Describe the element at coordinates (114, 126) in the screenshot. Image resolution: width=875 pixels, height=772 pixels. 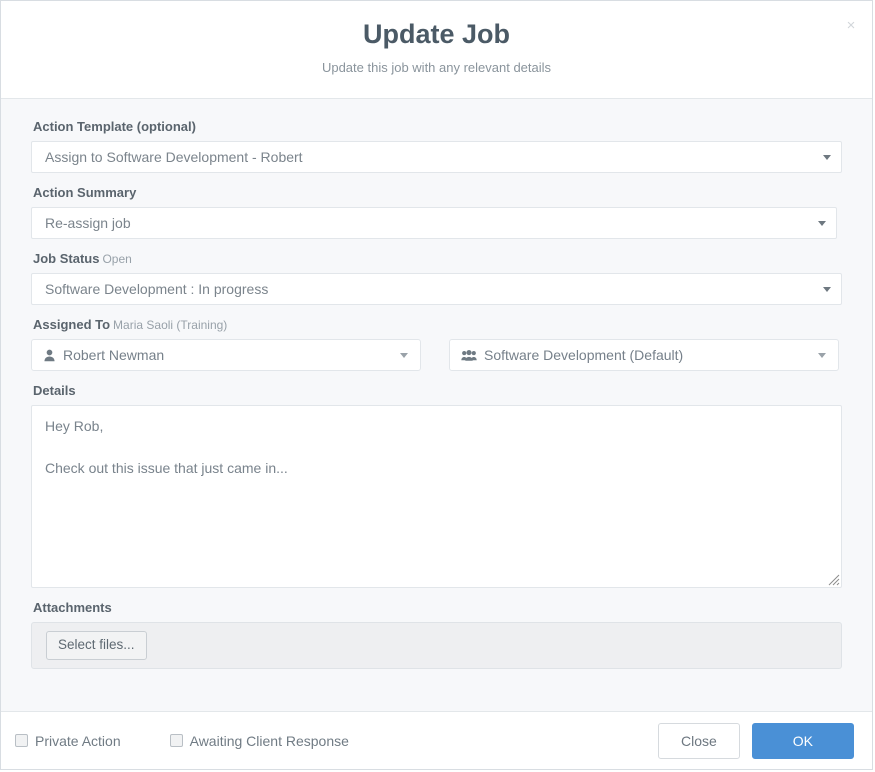
I see `action-template-label: Action Template (optional)` at that location.